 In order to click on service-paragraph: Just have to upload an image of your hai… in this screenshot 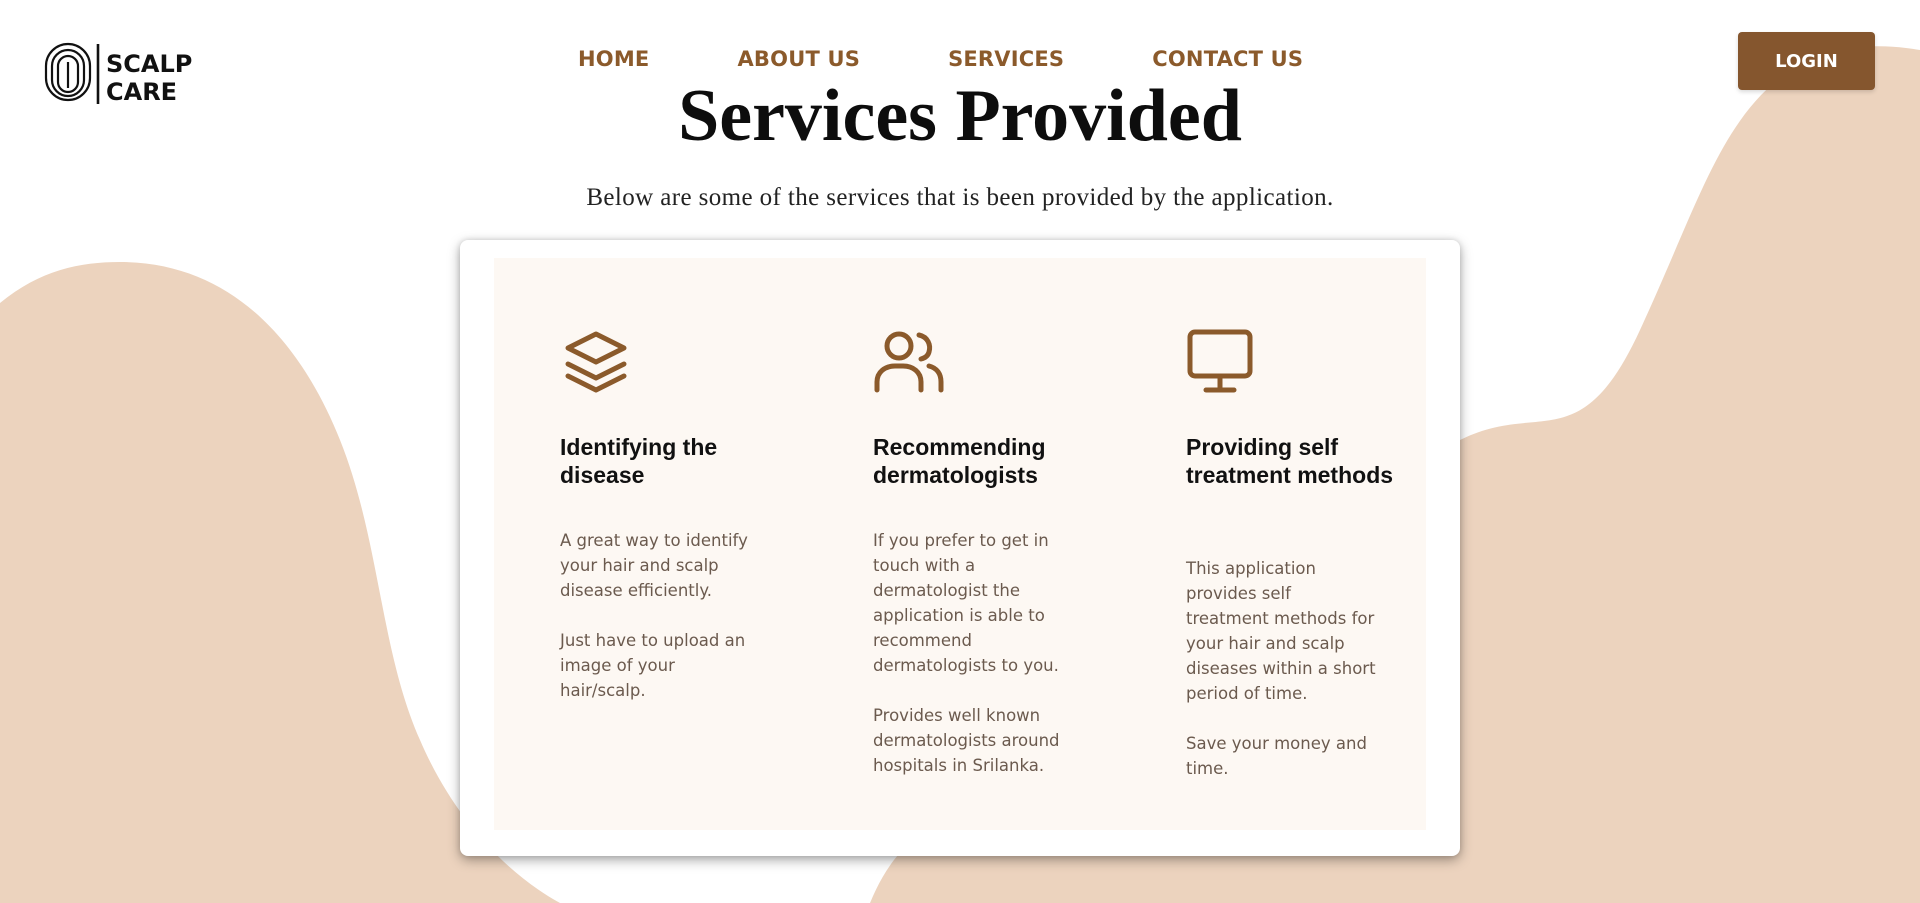, I will do `click(653, 665)`.